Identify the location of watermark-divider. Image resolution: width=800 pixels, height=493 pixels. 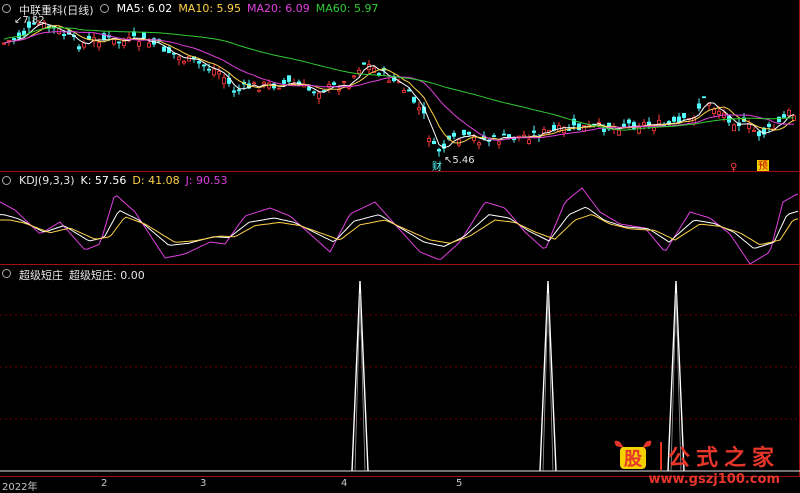
(660, 456).